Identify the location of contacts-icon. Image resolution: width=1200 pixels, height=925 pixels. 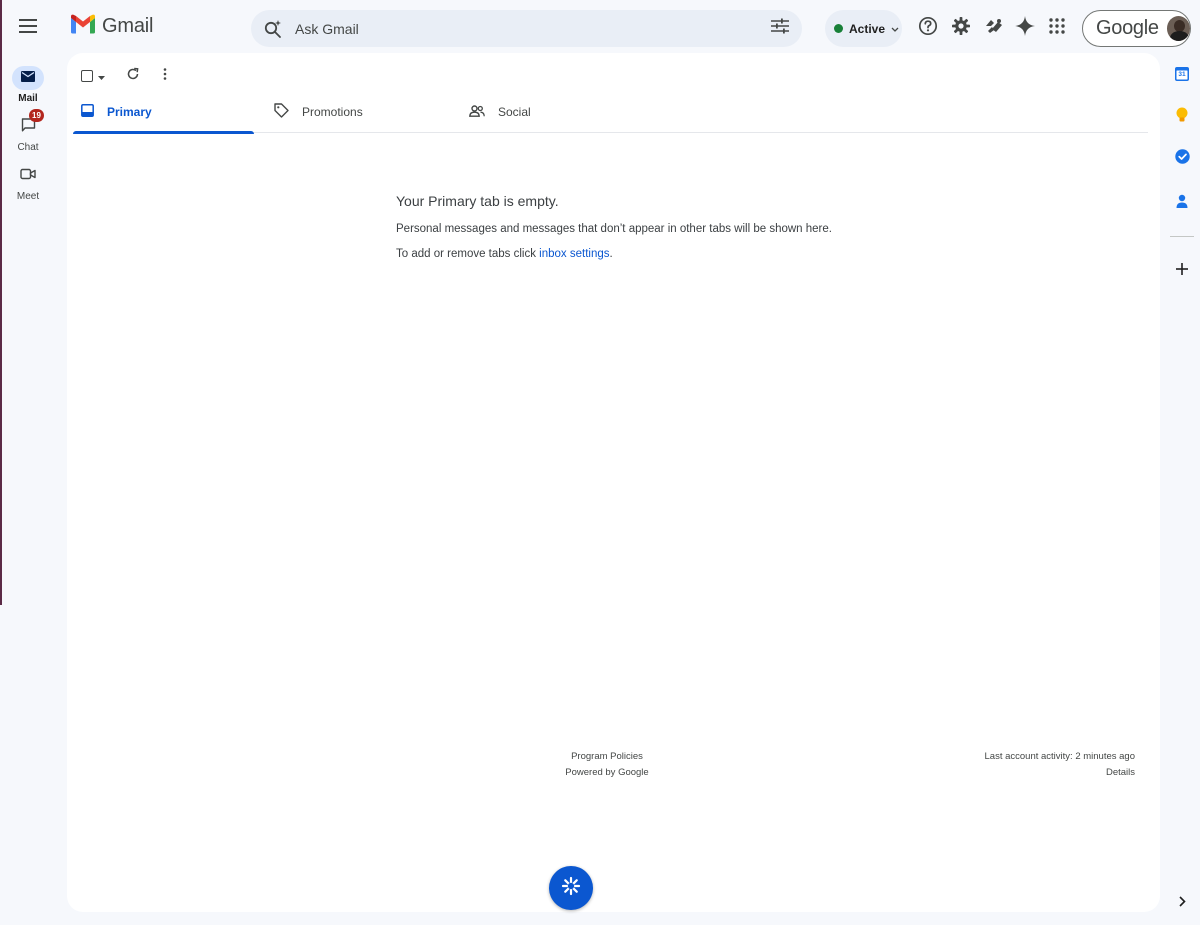
(1182, 203).